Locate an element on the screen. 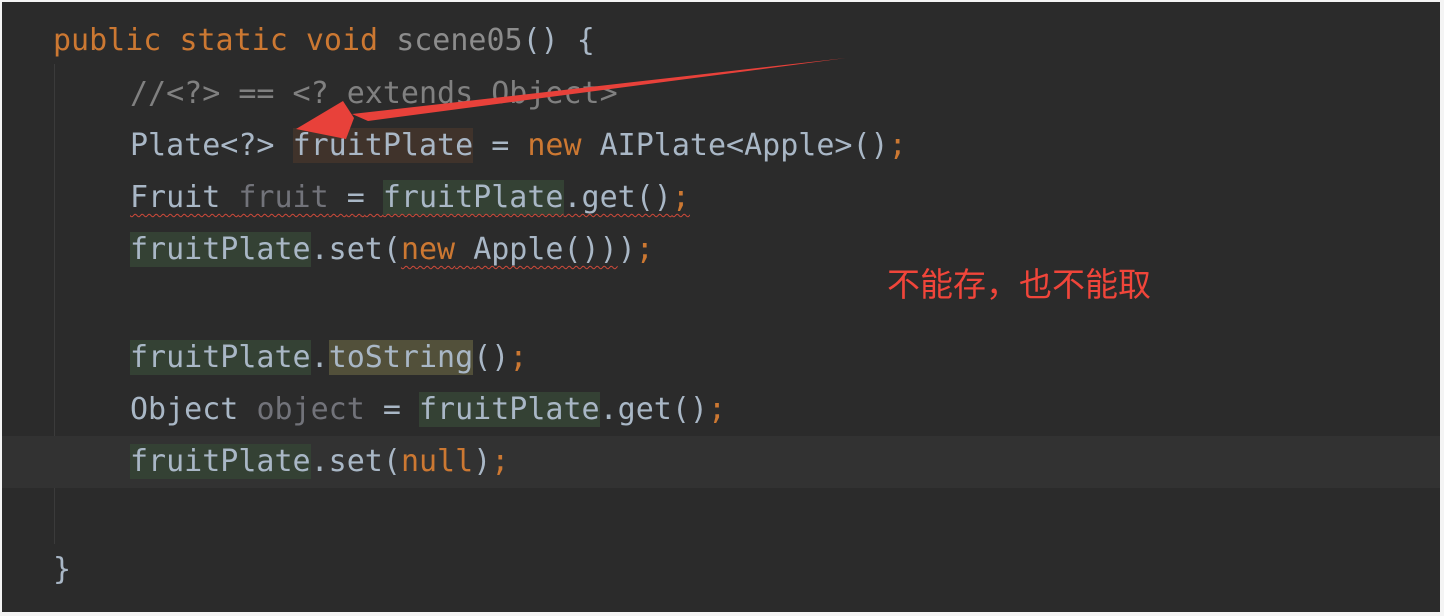 The image size is (1444, 616). arrow-head is located at coordinates (325, 120).